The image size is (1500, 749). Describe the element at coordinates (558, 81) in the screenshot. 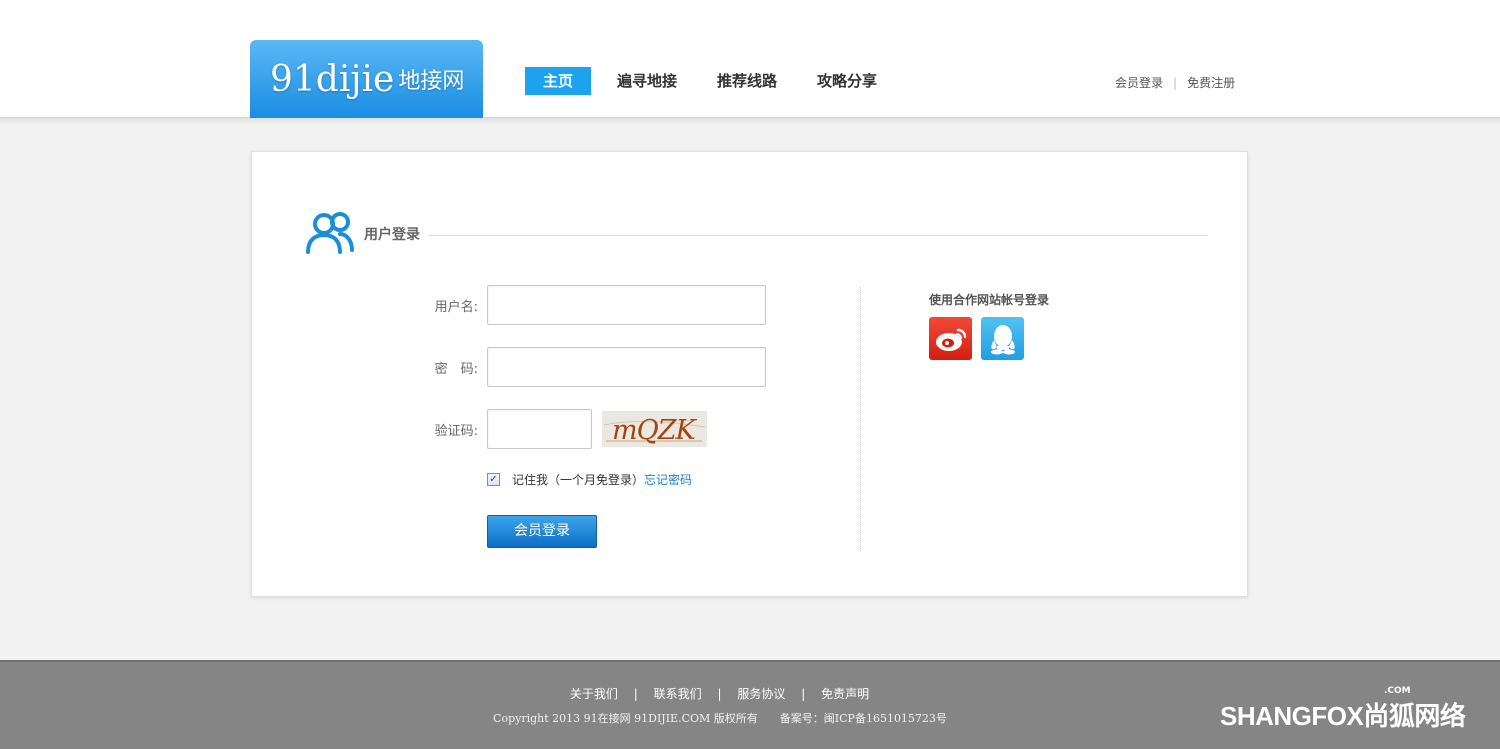

I see `nav-item-home: 主页` at that location.